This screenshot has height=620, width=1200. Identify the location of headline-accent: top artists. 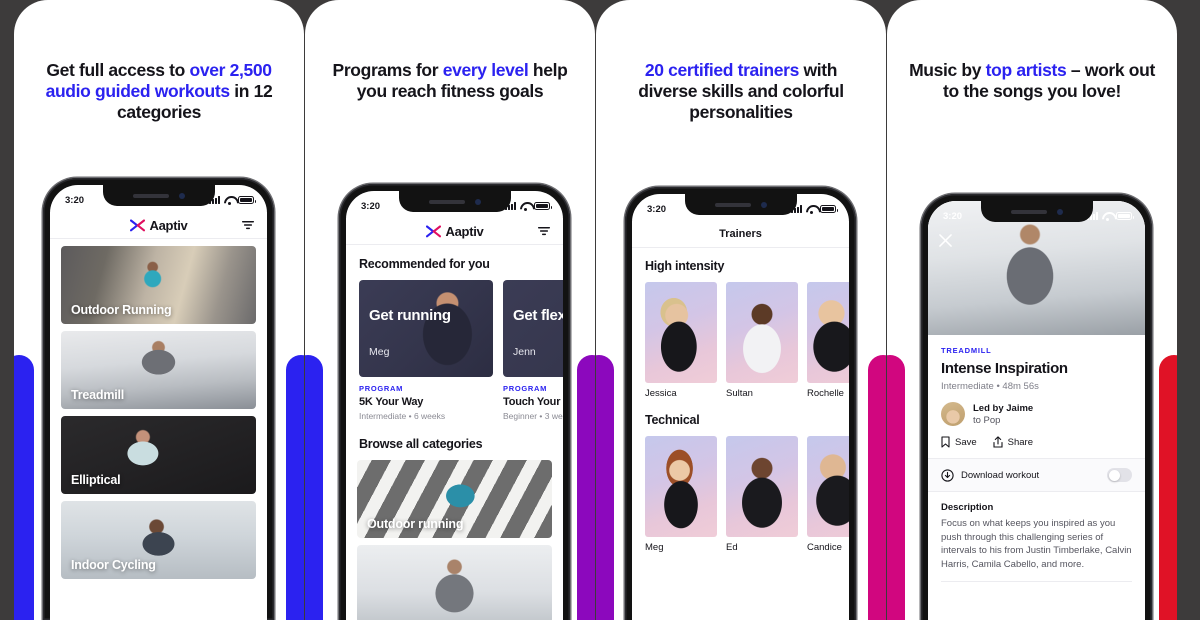
(1026, 70).